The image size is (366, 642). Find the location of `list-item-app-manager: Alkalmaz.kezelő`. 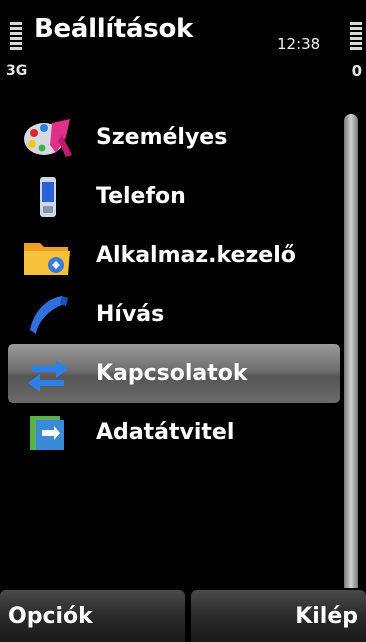

list-item-app-manager: Alkalmaz.kezelő is located at coordinates (170, 255).